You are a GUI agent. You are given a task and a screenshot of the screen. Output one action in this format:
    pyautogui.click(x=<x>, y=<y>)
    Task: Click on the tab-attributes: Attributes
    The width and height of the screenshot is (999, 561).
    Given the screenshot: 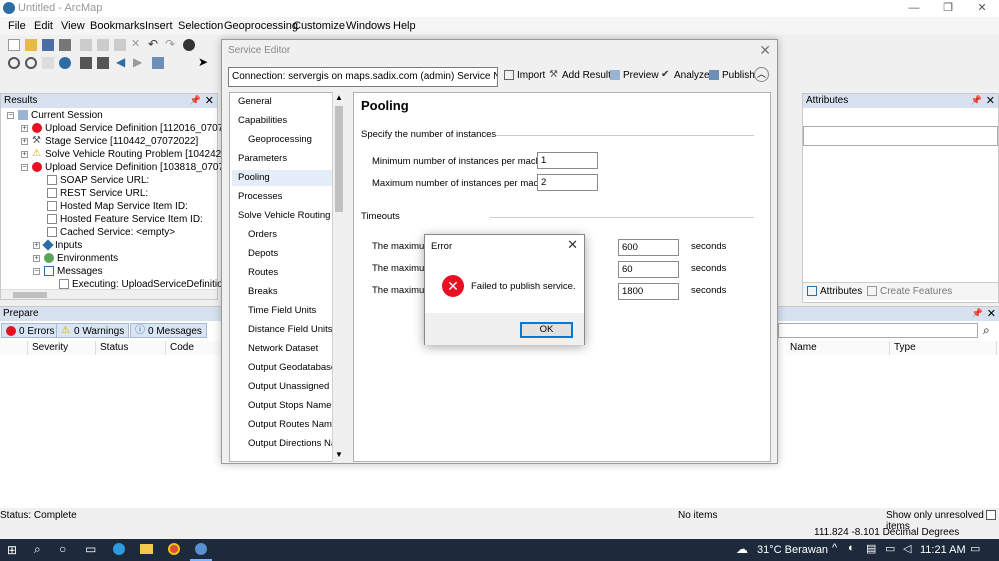 What is the action you would take?
    pyautogui.click(x=834, y=291)
    